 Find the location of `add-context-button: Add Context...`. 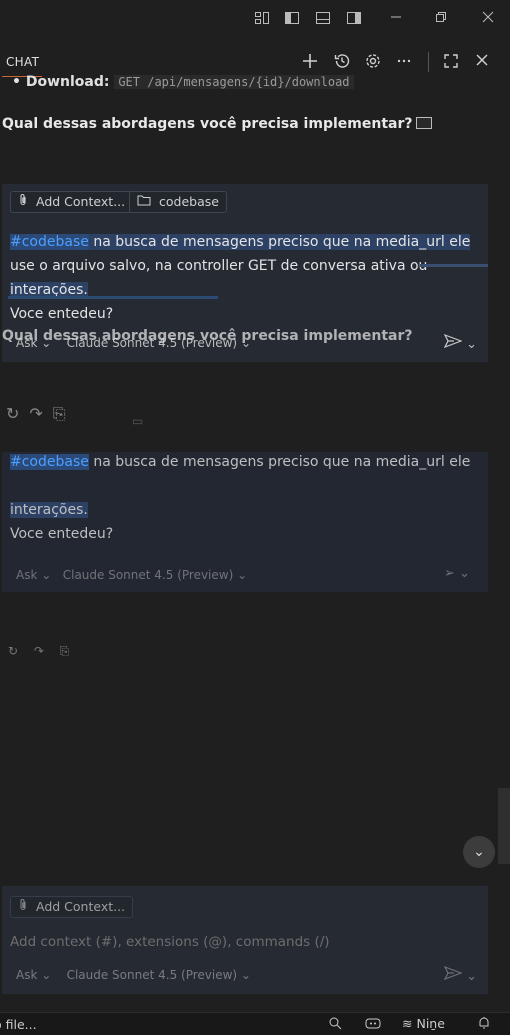

add-context-button: Add Context... is located at coordinates (72, 202).